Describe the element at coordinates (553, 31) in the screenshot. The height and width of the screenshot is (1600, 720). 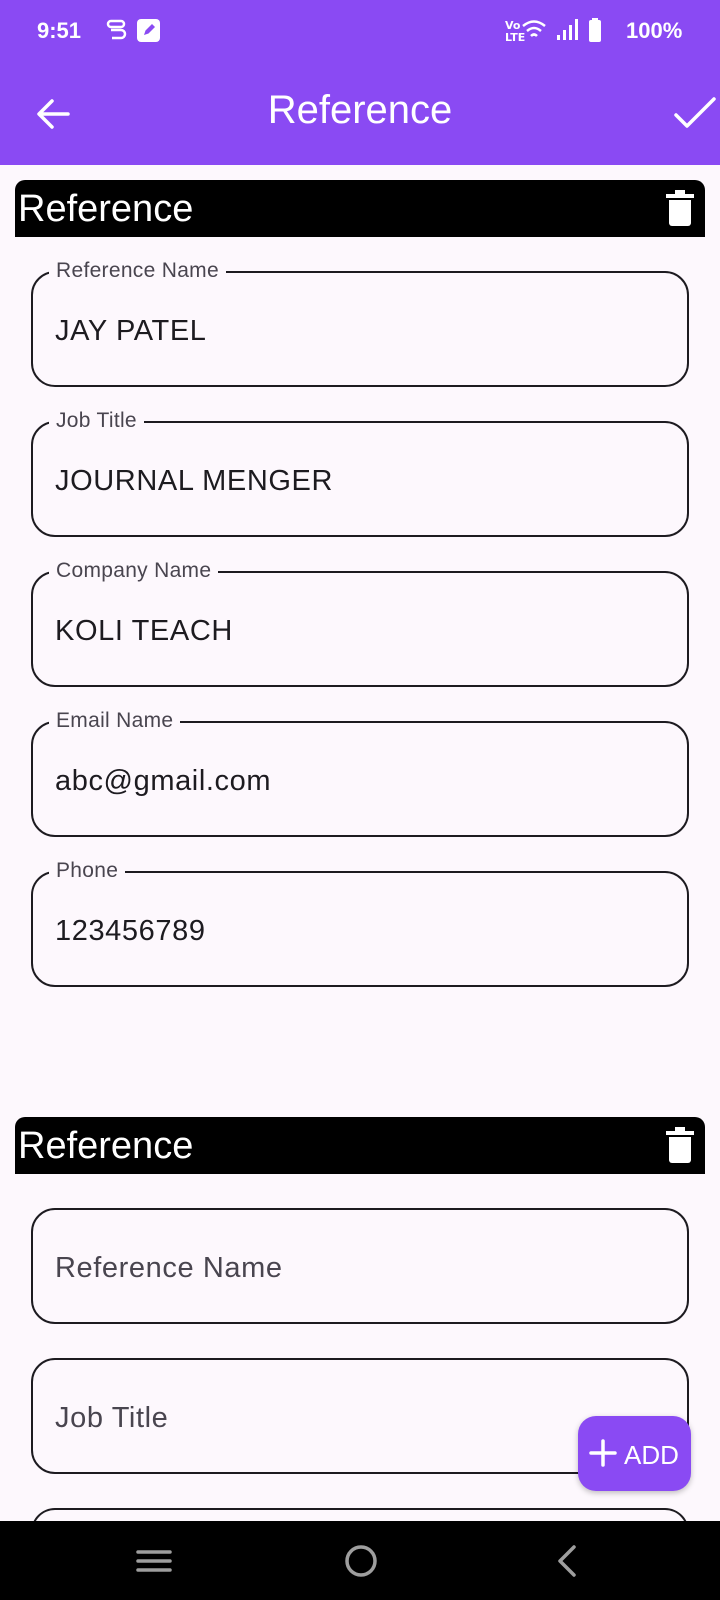
I see `status-indicators: Vo LTE` at that location.